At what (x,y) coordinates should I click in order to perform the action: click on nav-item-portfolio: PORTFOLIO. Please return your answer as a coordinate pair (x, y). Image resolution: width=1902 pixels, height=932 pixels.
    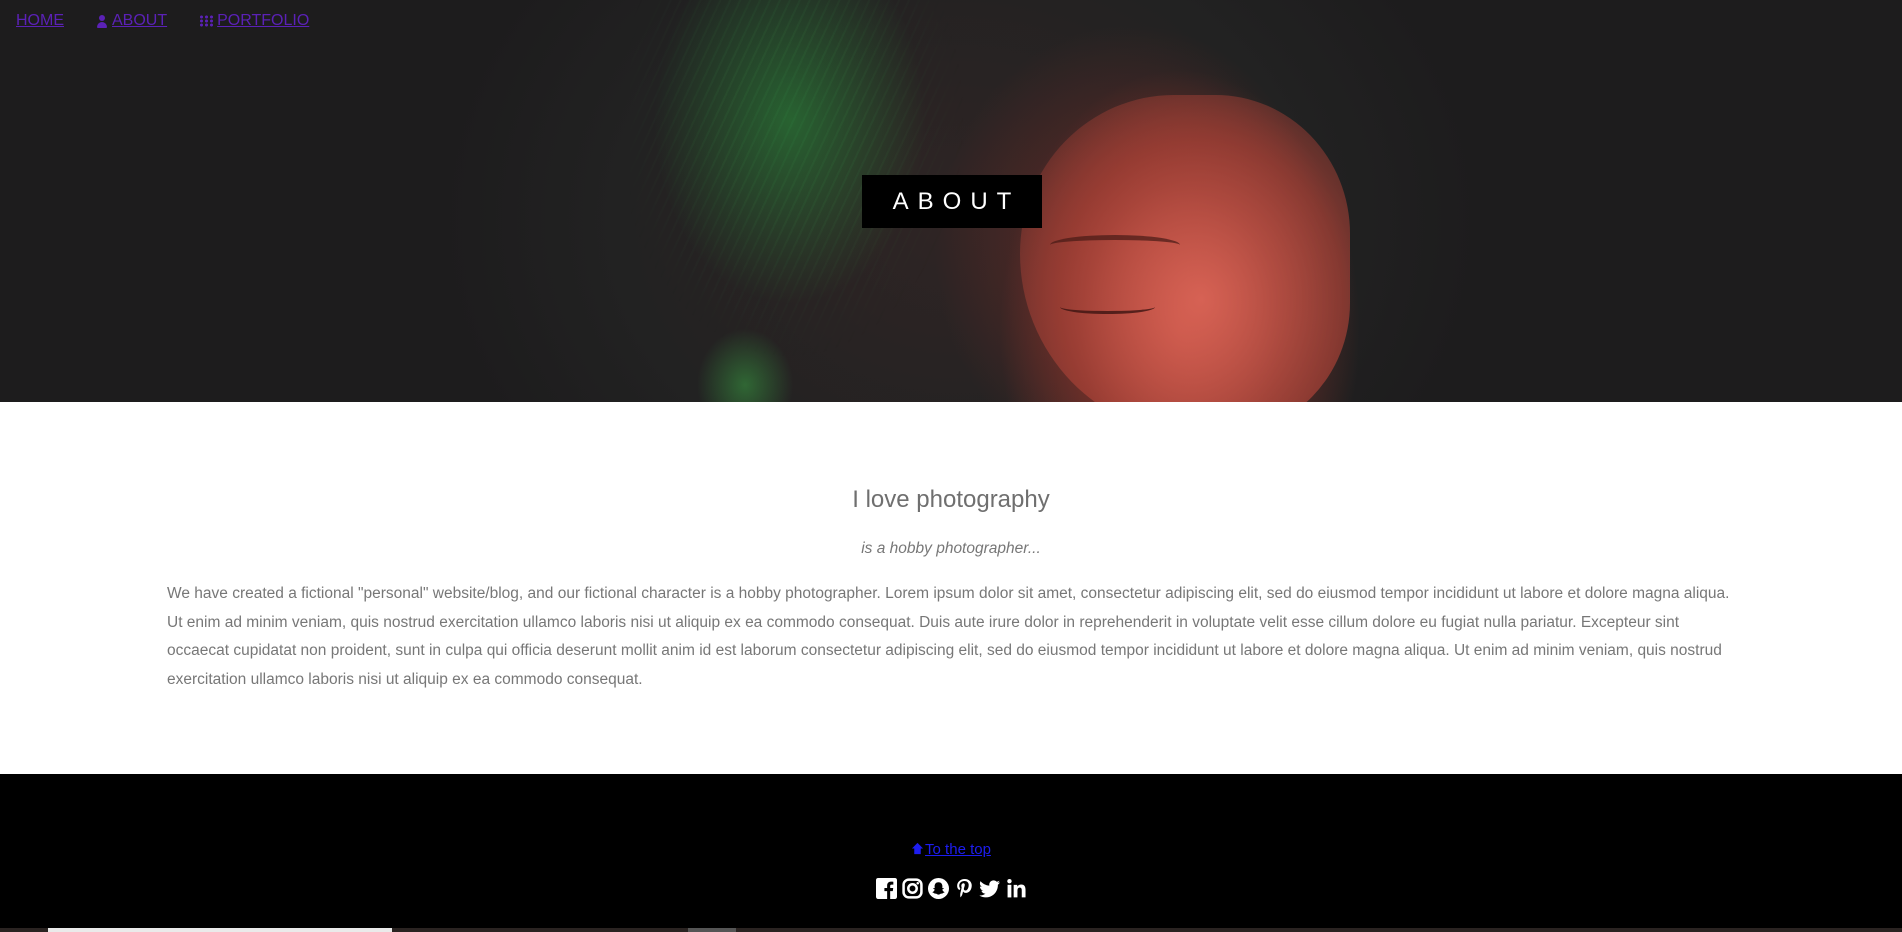
    Looking at the image, I should click on (254, 21).